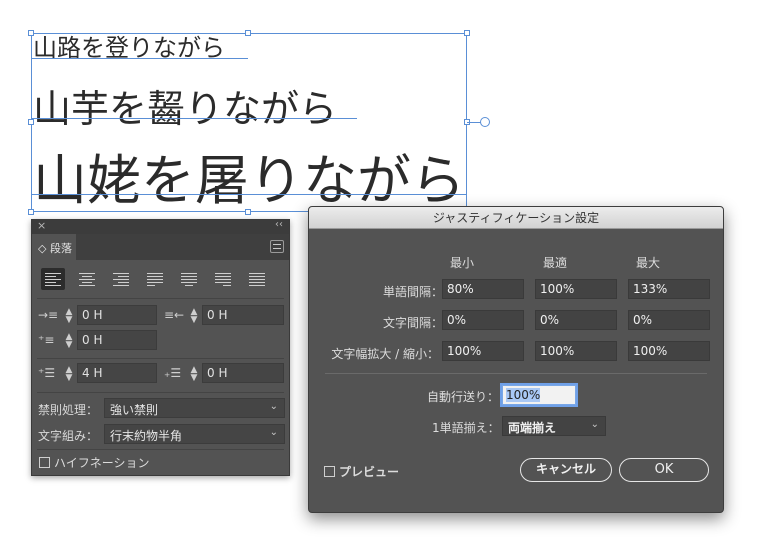 The height and width of the screenshot is (560, 779). What do you see at coordinates (248, 33) in the screenshot?
I see `frame-handle-tc` at bounding box center [248, 33].